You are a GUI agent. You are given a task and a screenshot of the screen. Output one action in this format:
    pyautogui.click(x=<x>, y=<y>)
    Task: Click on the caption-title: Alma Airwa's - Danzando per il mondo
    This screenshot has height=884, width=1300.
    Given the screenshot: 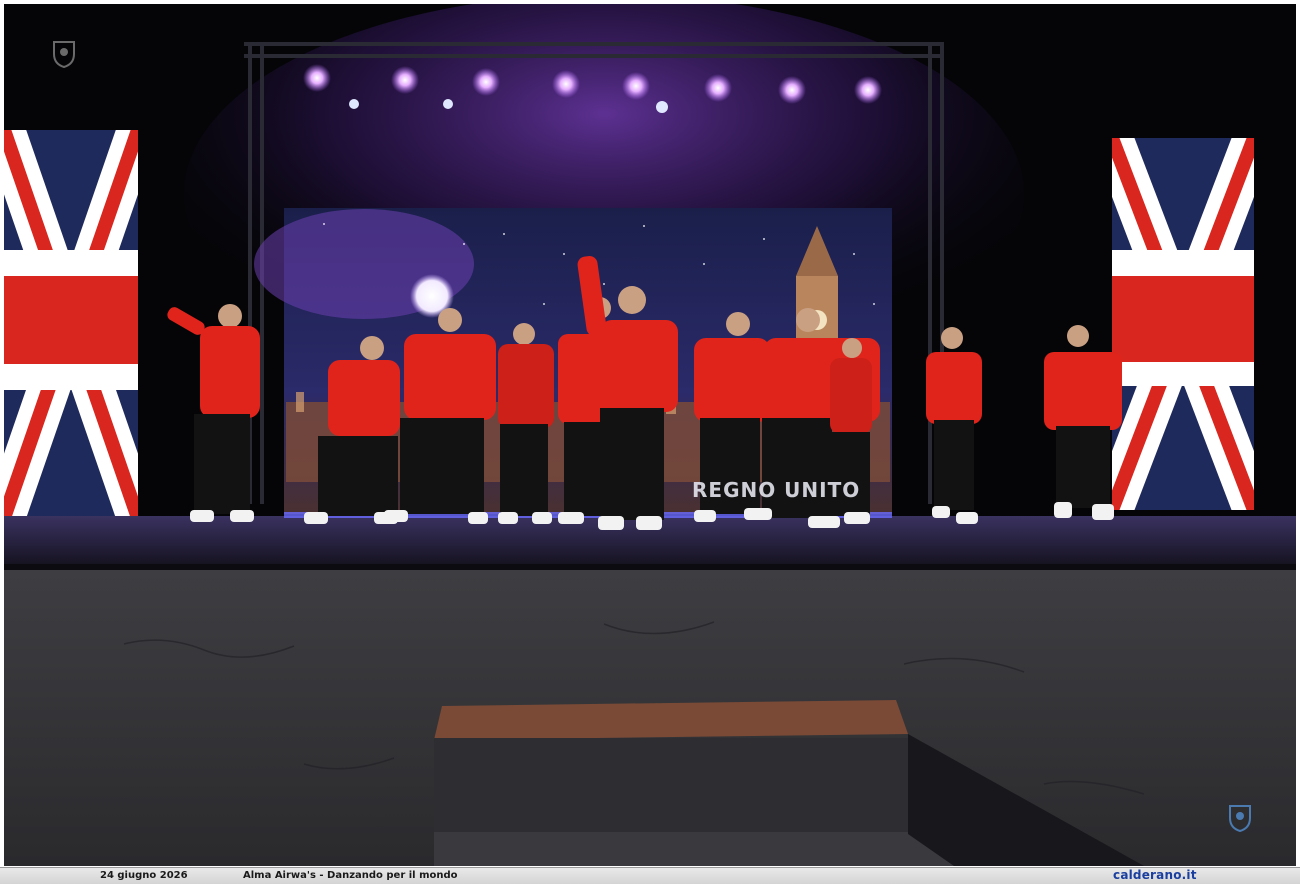 What is the action you would take?
    pyautogui.click(x=350, y=875)
    